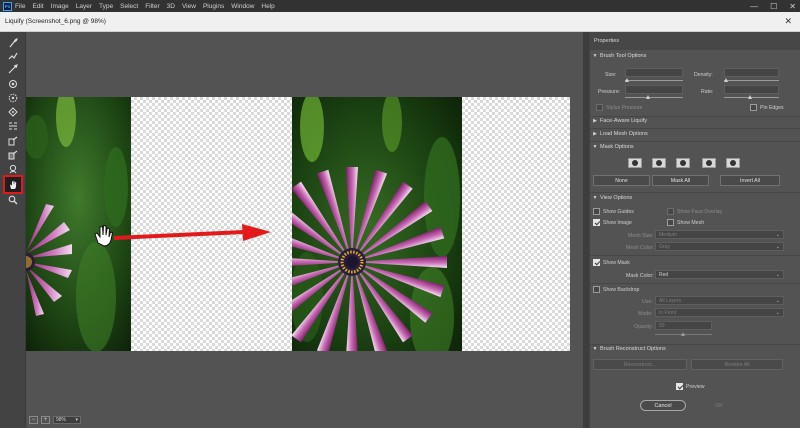 The width and height of the screenshot is (800, 428). I want to click on preview-checkbox, so click(679, 386).